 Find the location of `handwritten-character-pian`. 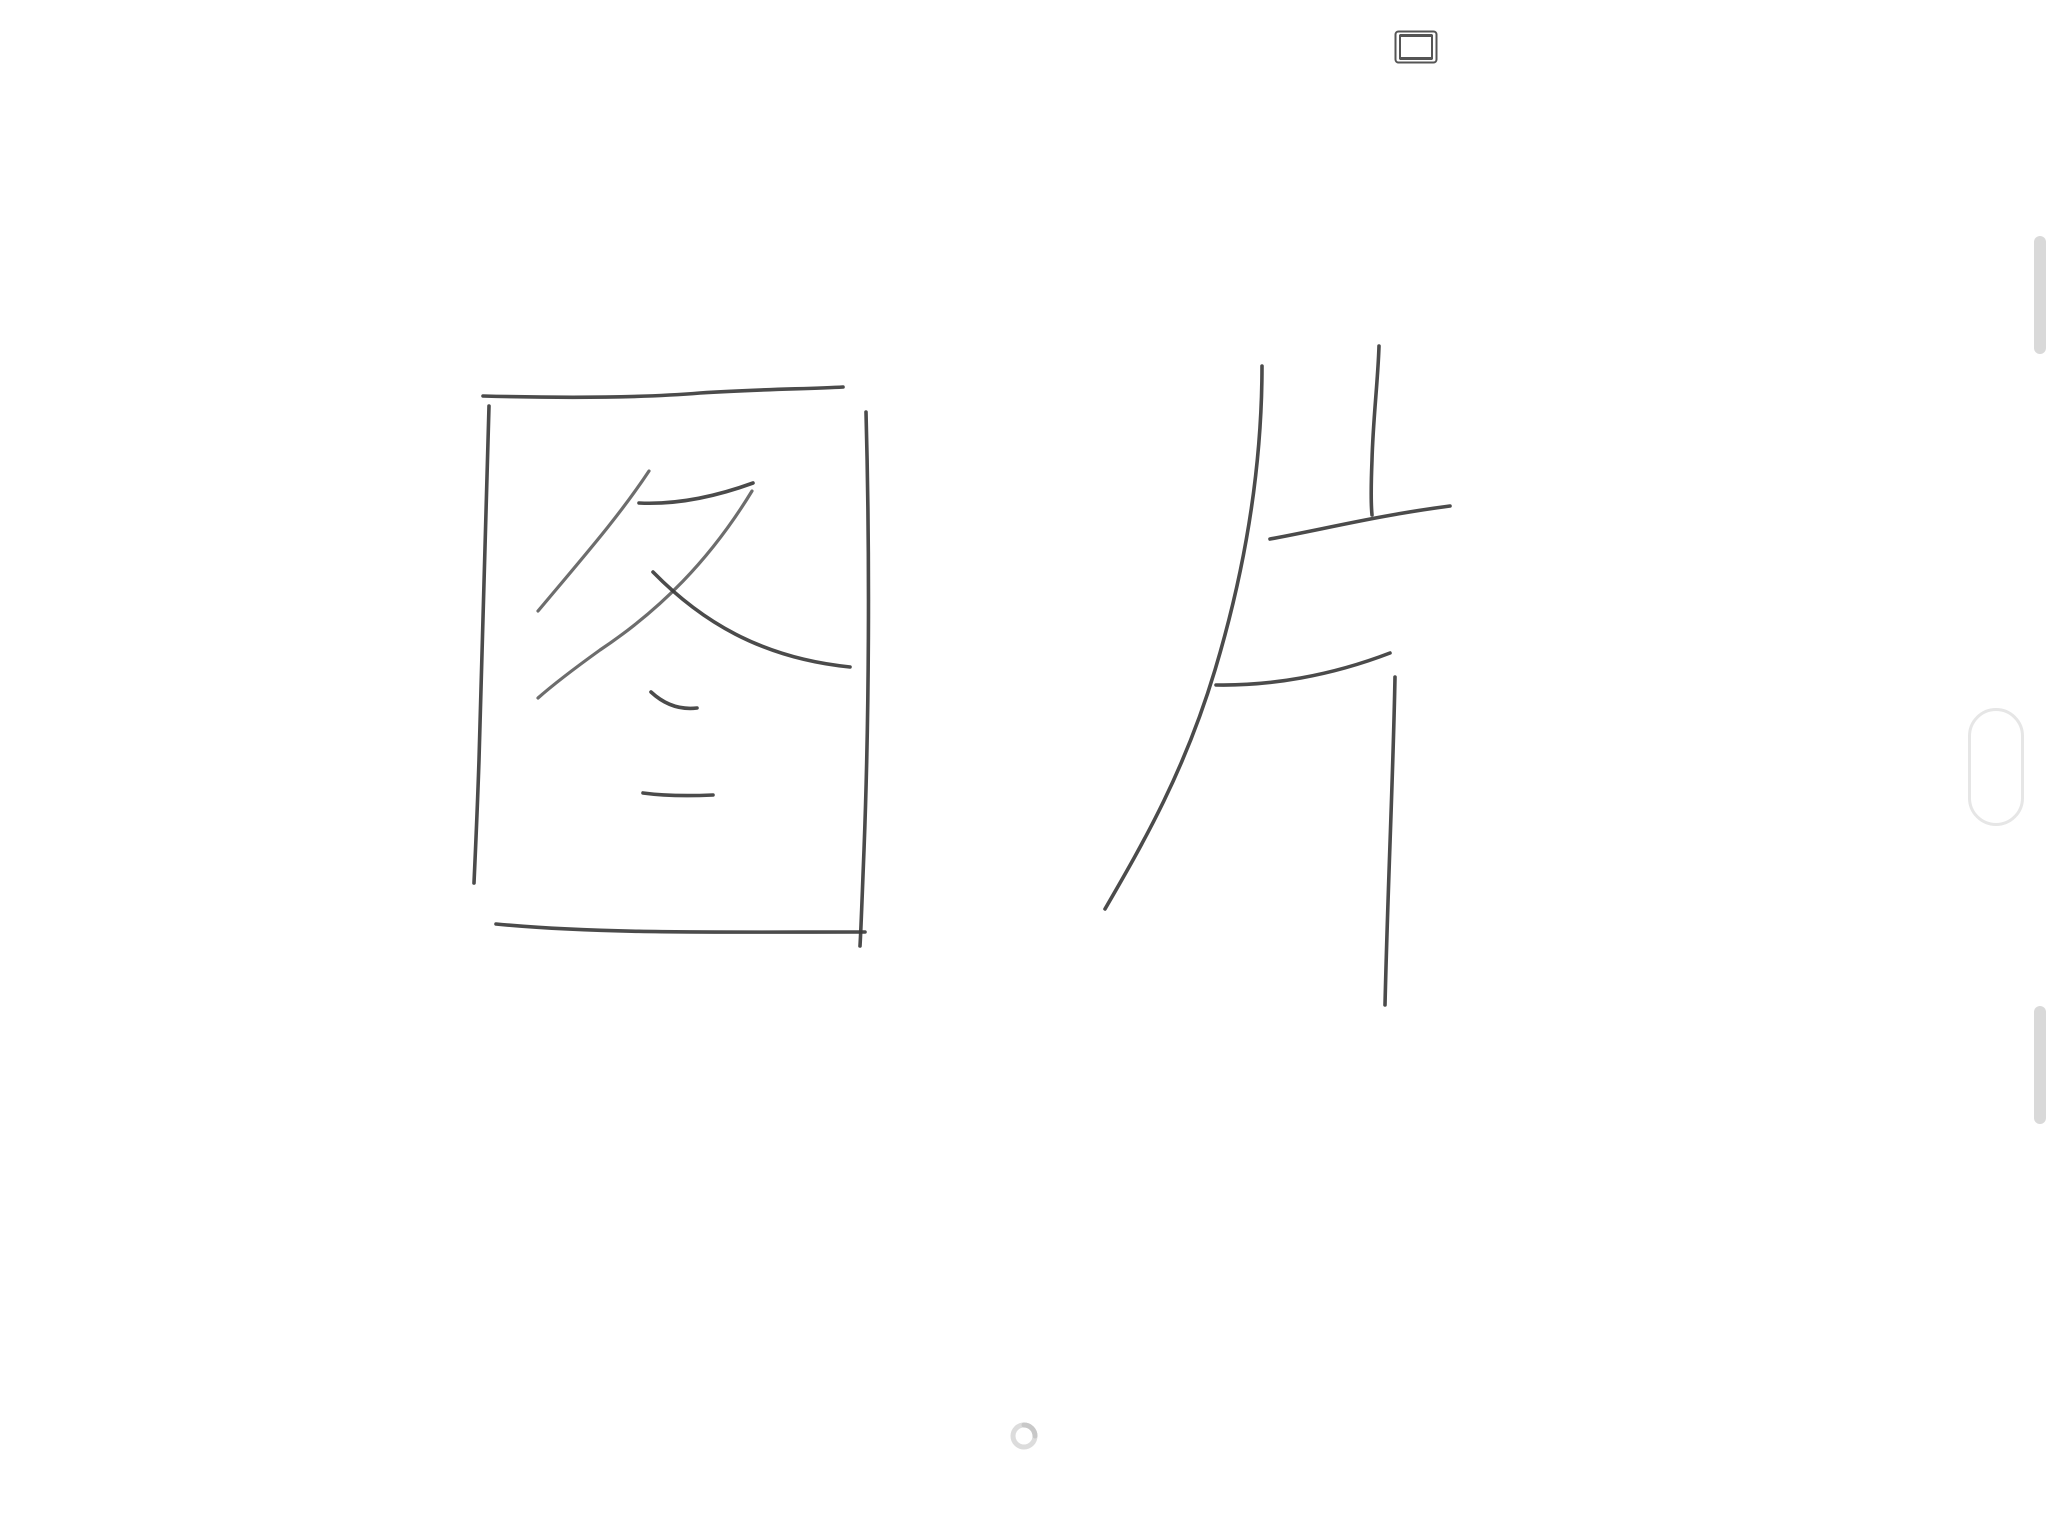

handwritten-character-pian is located at coordinates (1277, 675).